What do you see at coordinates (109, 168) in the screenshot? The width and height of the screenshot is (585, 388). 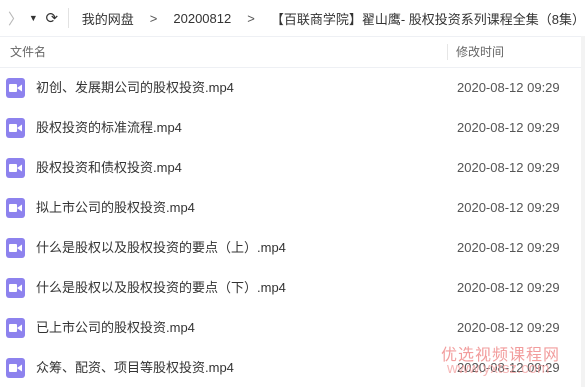 I see `file-name: 股权投资和债权投资.mp4` at bounding box center [109, 168].